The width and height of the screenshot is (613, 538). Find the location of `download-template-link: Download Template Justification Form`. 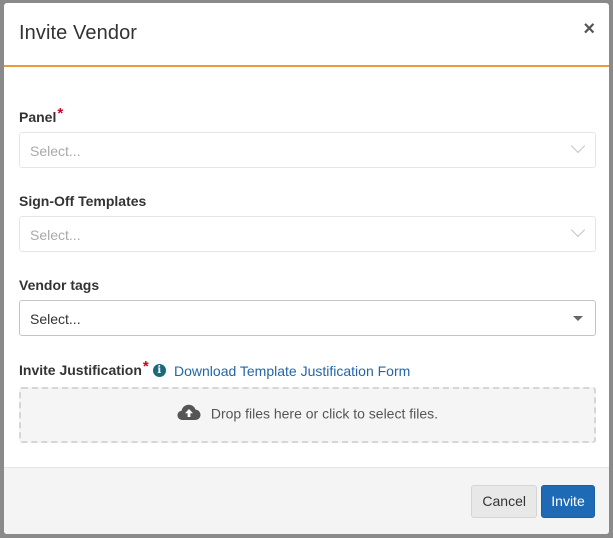

download-template-link: Download Template Justification Form is located at coordinates (292, 371).